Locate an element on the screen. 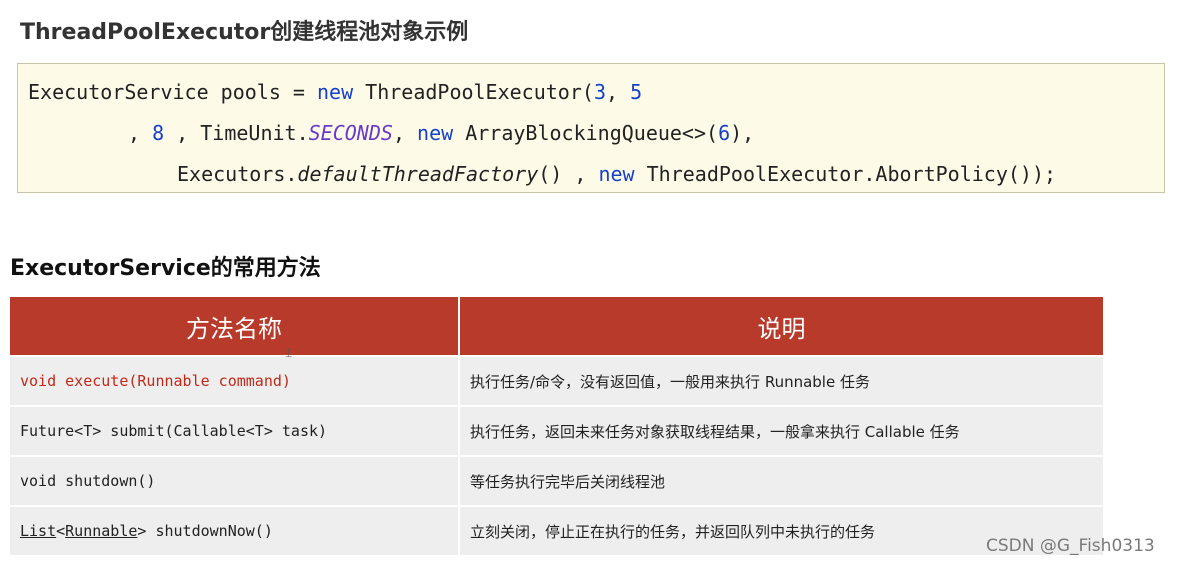 This screenshot has height=566, width=1180. code-number: 5 is located at coordinates (636, 92).